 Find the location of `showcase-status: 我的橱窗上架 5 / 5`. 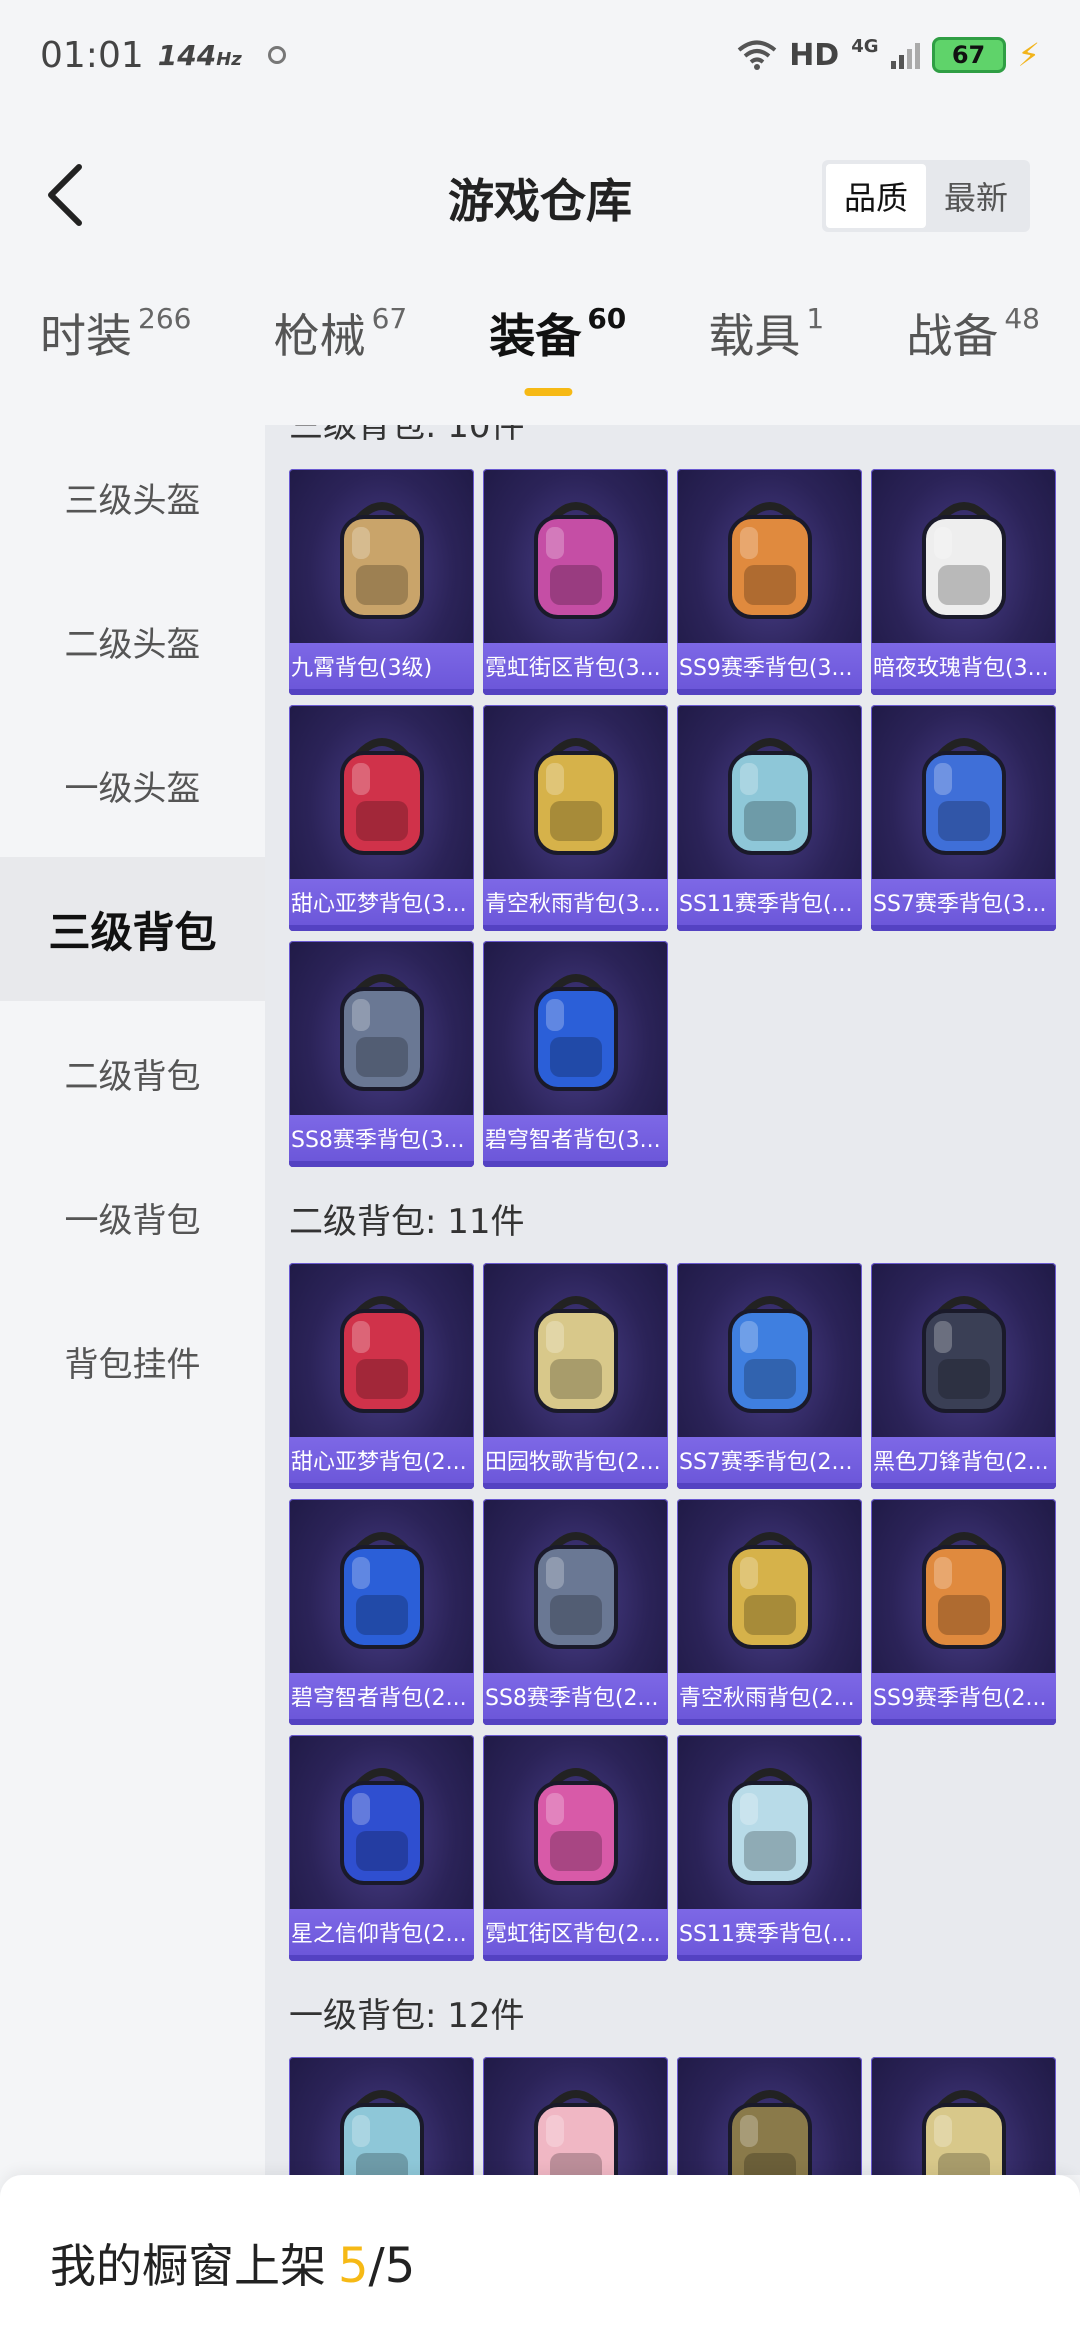

showcase-status: 我的橱窗上架 5 / 5 is located at coordinates (232, 2263).